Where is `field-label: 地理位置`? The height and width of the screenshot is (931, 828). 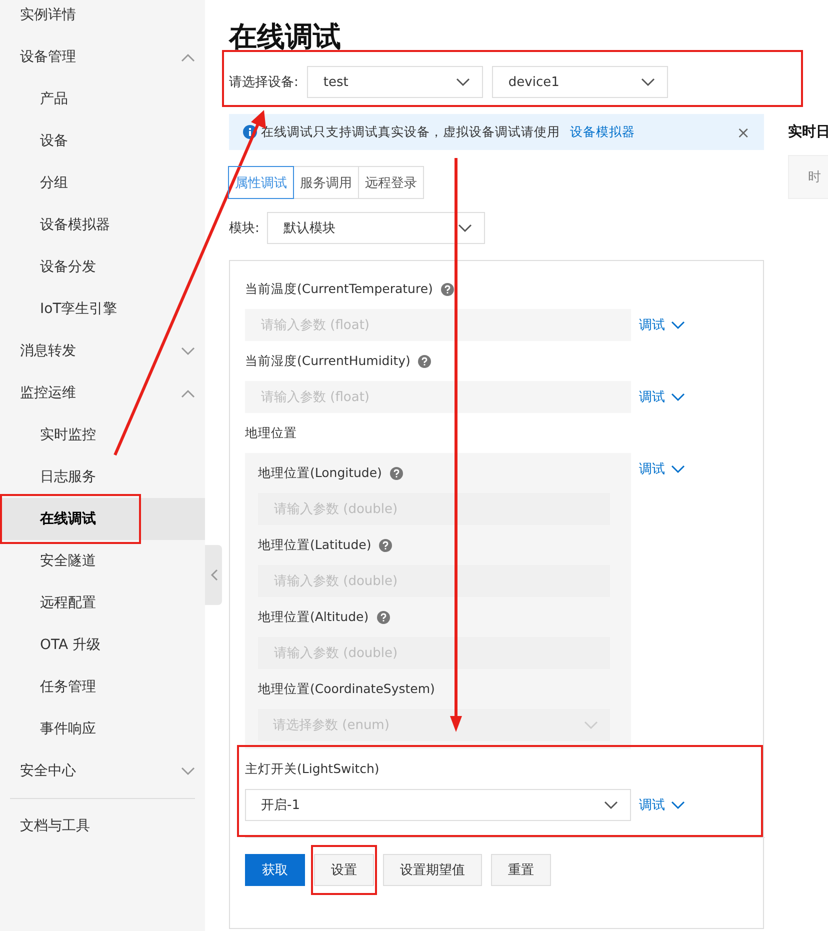 field-label: 地理位置 is located at coordinates (271, 433).